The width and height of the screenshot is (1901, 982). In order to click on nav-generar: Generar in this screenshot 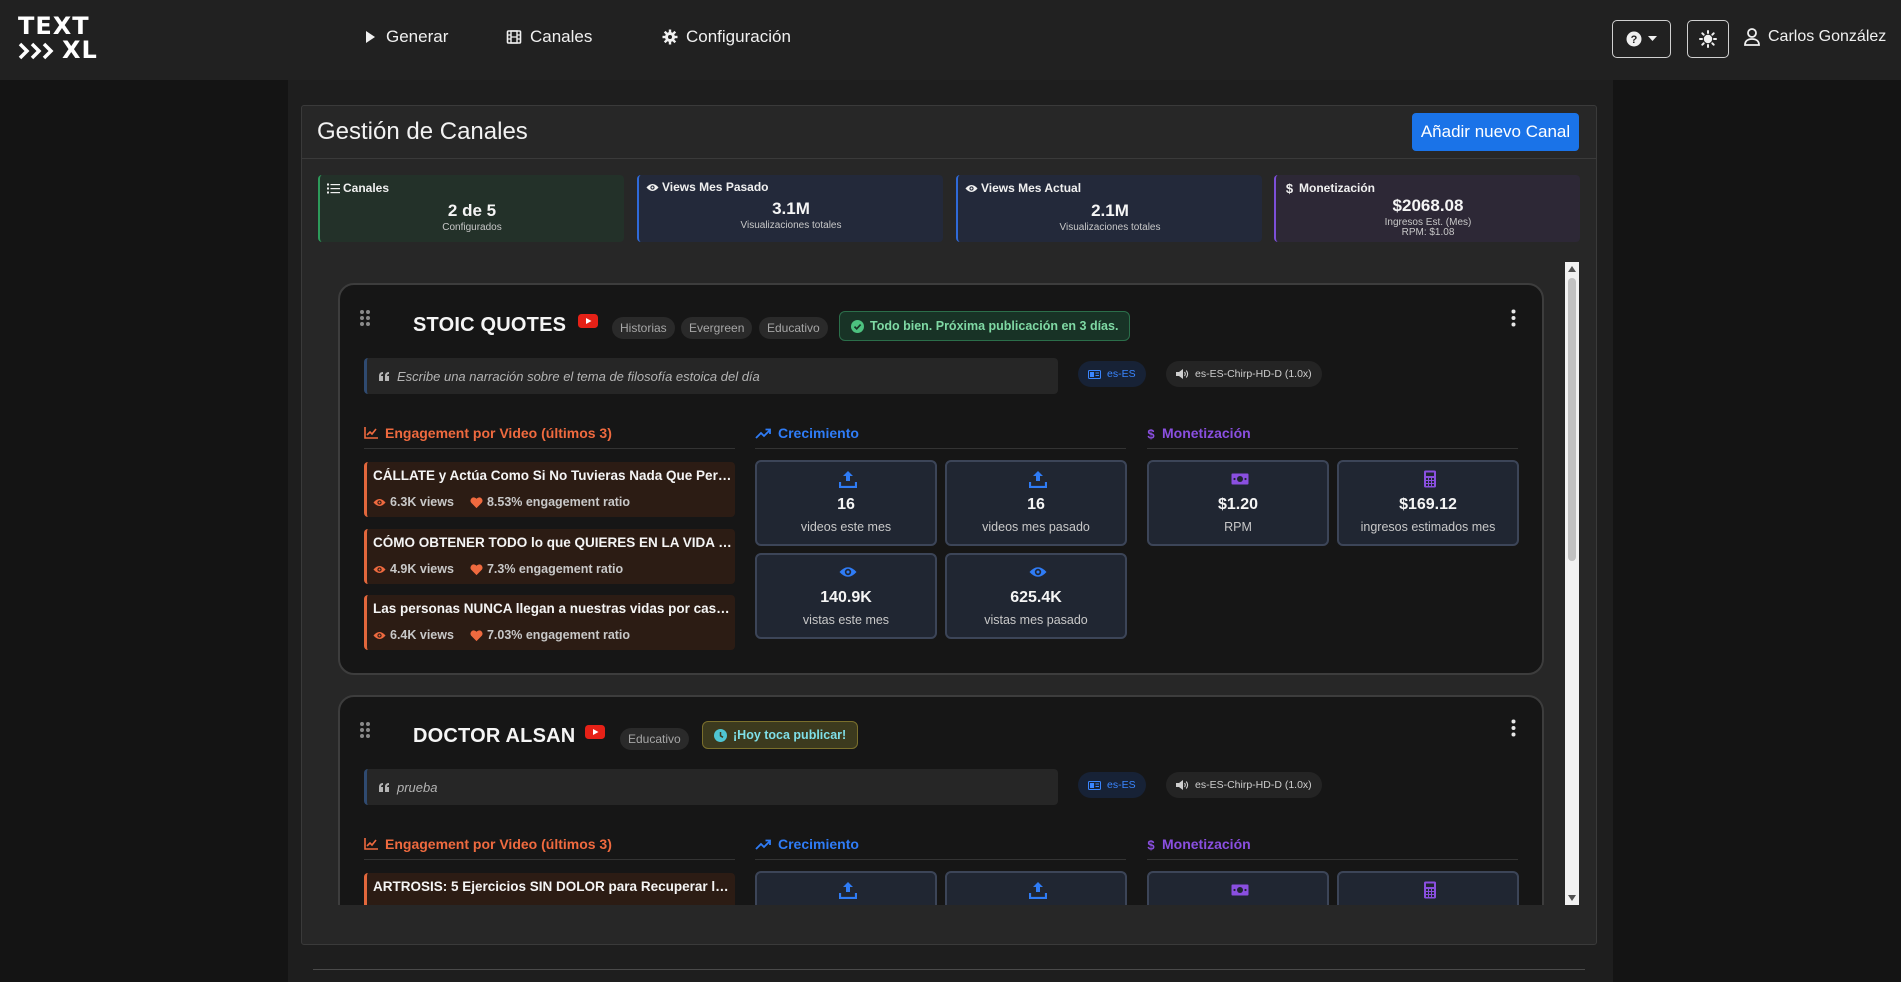, I will do `click(405, 37)`.